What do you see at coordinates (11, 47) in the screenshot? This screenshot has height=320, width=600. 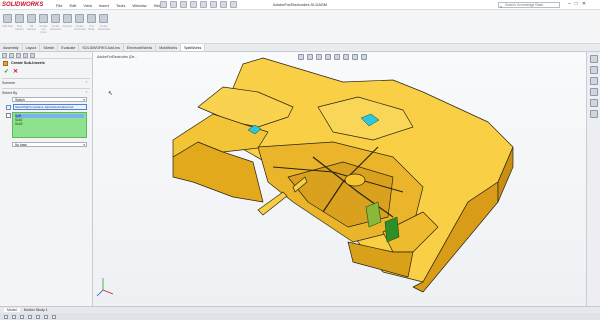 I see `tab-assembly: Assembly` at bounding box center [11, 47].